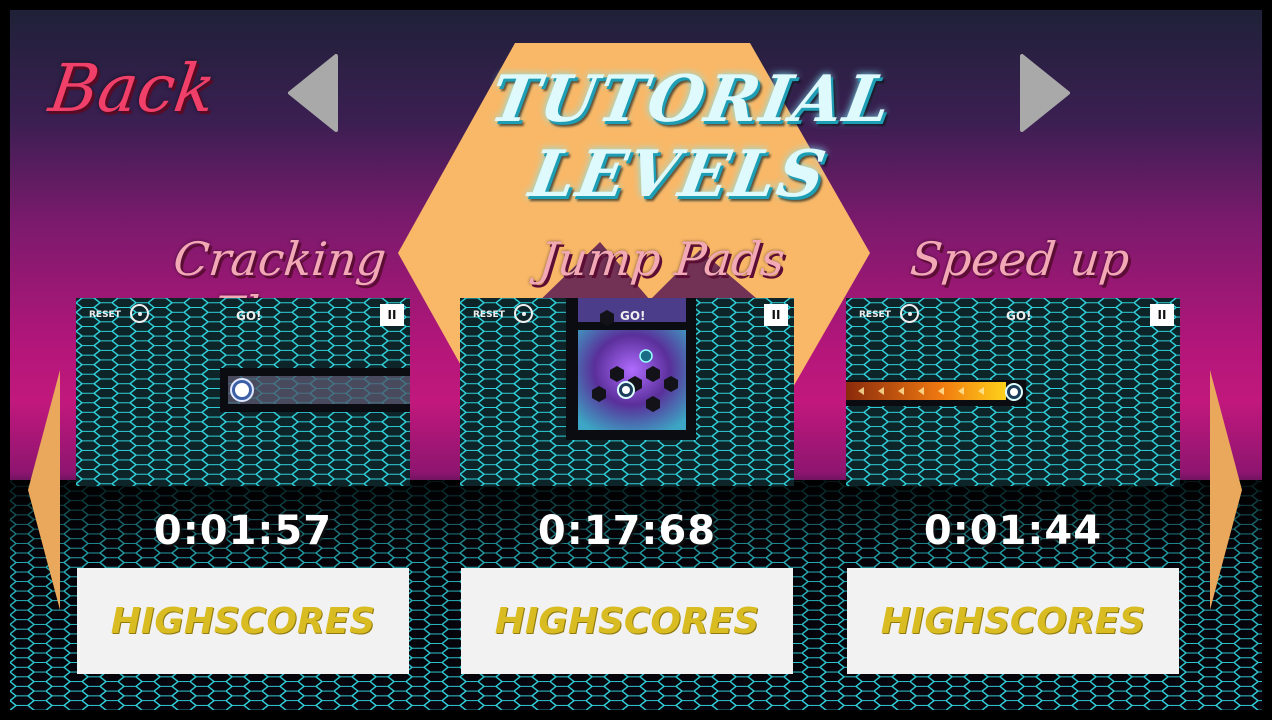  I want to click on prev-category-button, so click(313, 93).